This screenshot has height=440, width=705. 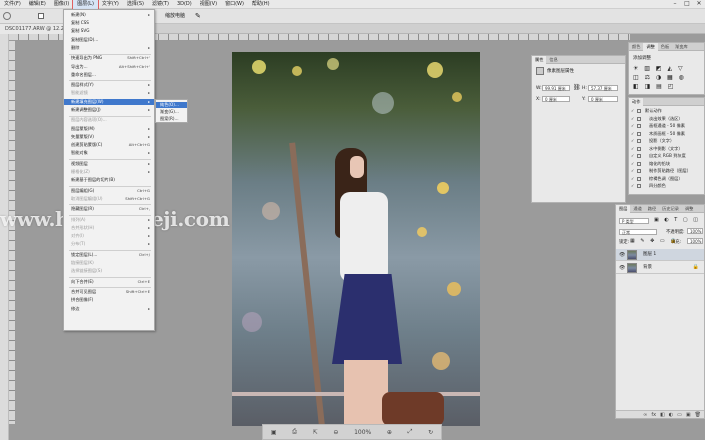 What do you see at coordinates (61, 4) in the screenshot?
I see `menu-2: 图像(I)` at bounding box center [61, 4].